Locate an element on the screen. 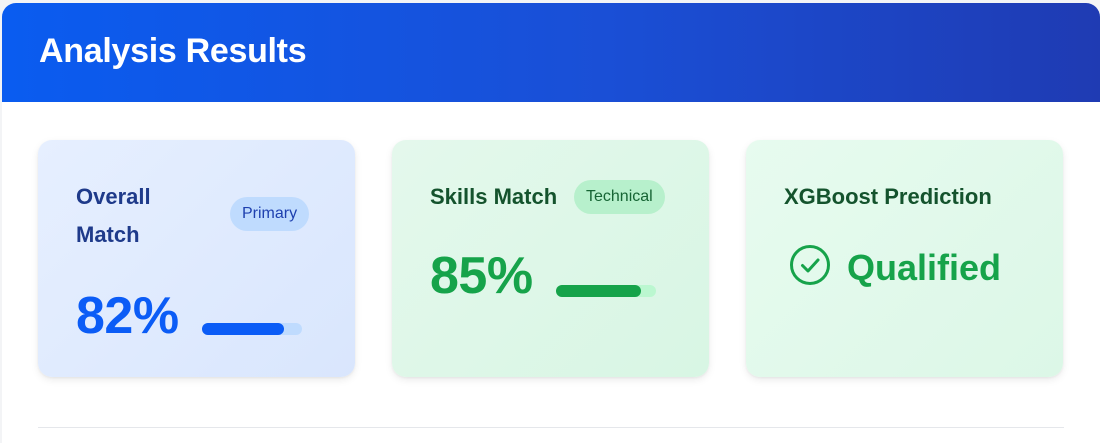 This screenshot has height=443, width=1100. overall-match-progress-bar is located at coordinates (252, 329).